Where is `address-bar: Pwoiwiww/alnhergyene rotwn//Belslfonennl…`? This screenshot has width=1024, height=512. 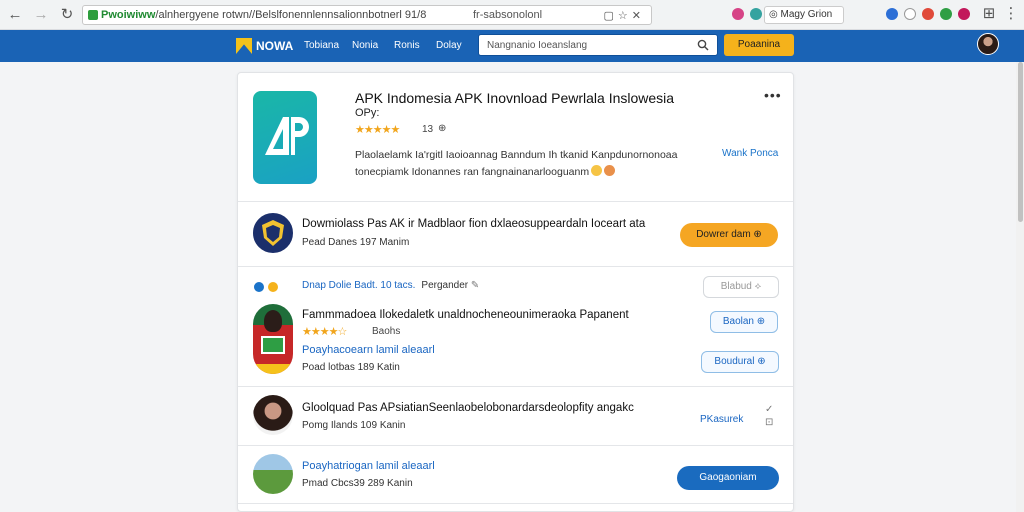 address-bar: Pwoiwiww/alnhergyene rotwn//Belslfonennl… is located at coordinates (367, 15).